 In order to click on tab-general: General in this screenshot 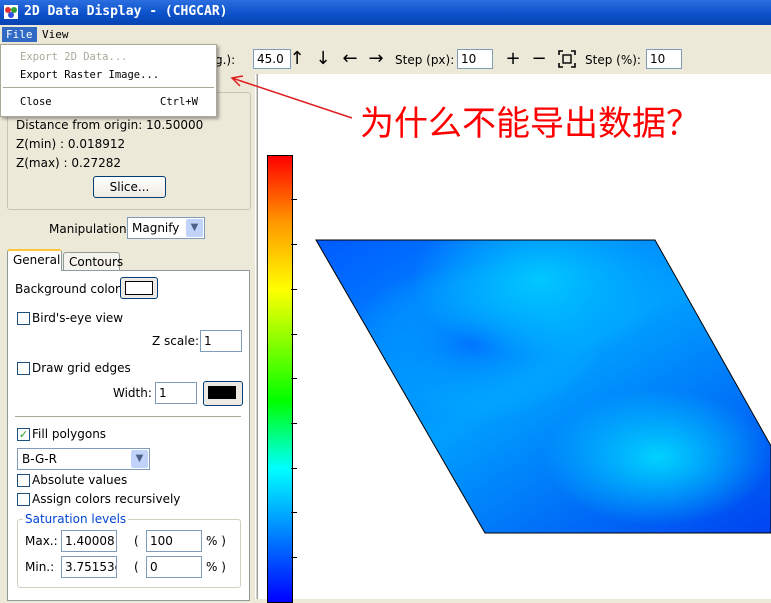, I will do `click(34, 260)`.